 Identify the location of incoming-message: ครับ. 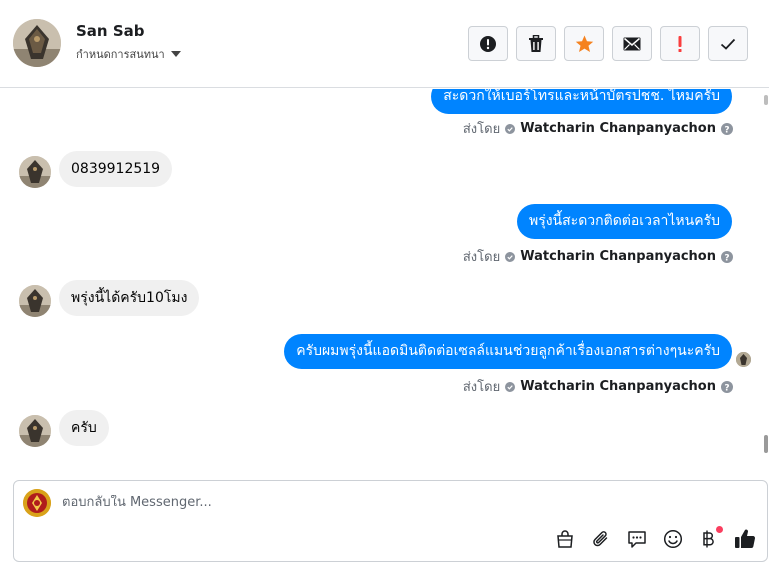
(84, 428).